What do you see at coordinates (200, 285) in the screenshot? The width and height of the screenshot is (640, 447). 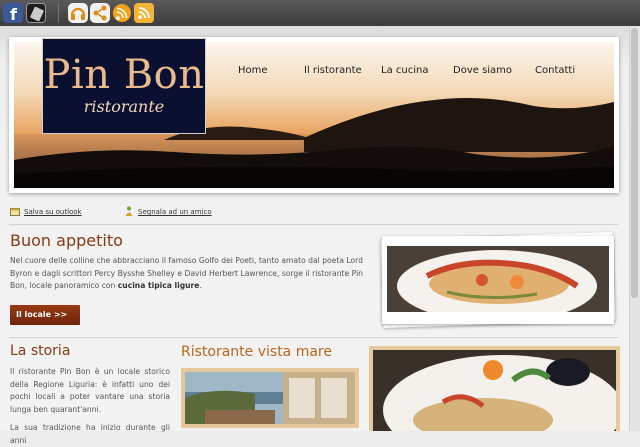 I see `intro-text-part2: .` at bounding box center [200, 285].